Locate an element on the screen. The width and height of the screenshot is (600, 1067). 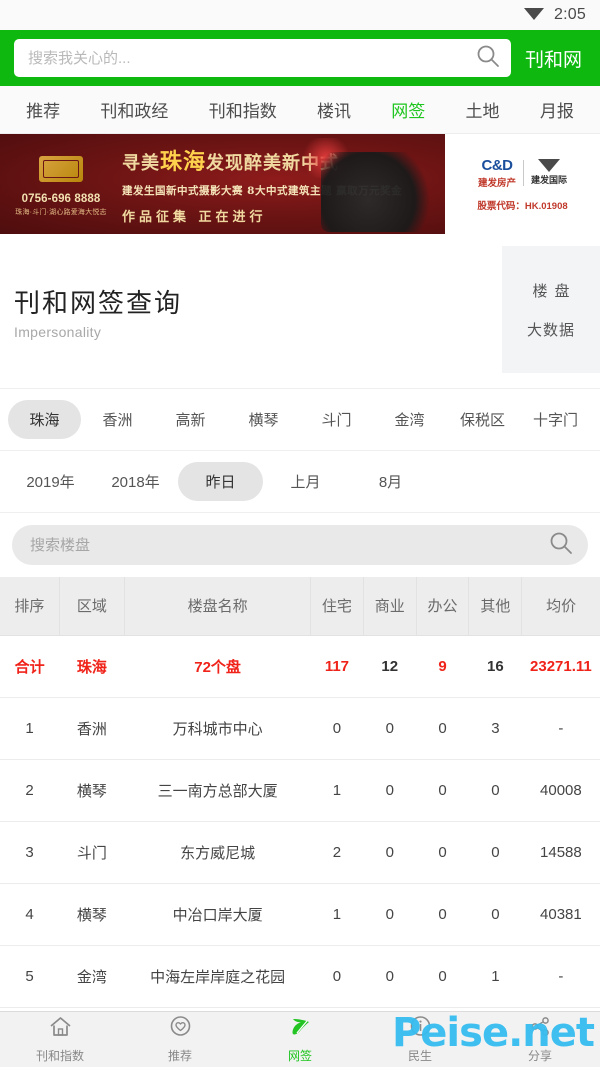
side-panel-item-dashuju: 大数据 is located at coordinates (551, 329).